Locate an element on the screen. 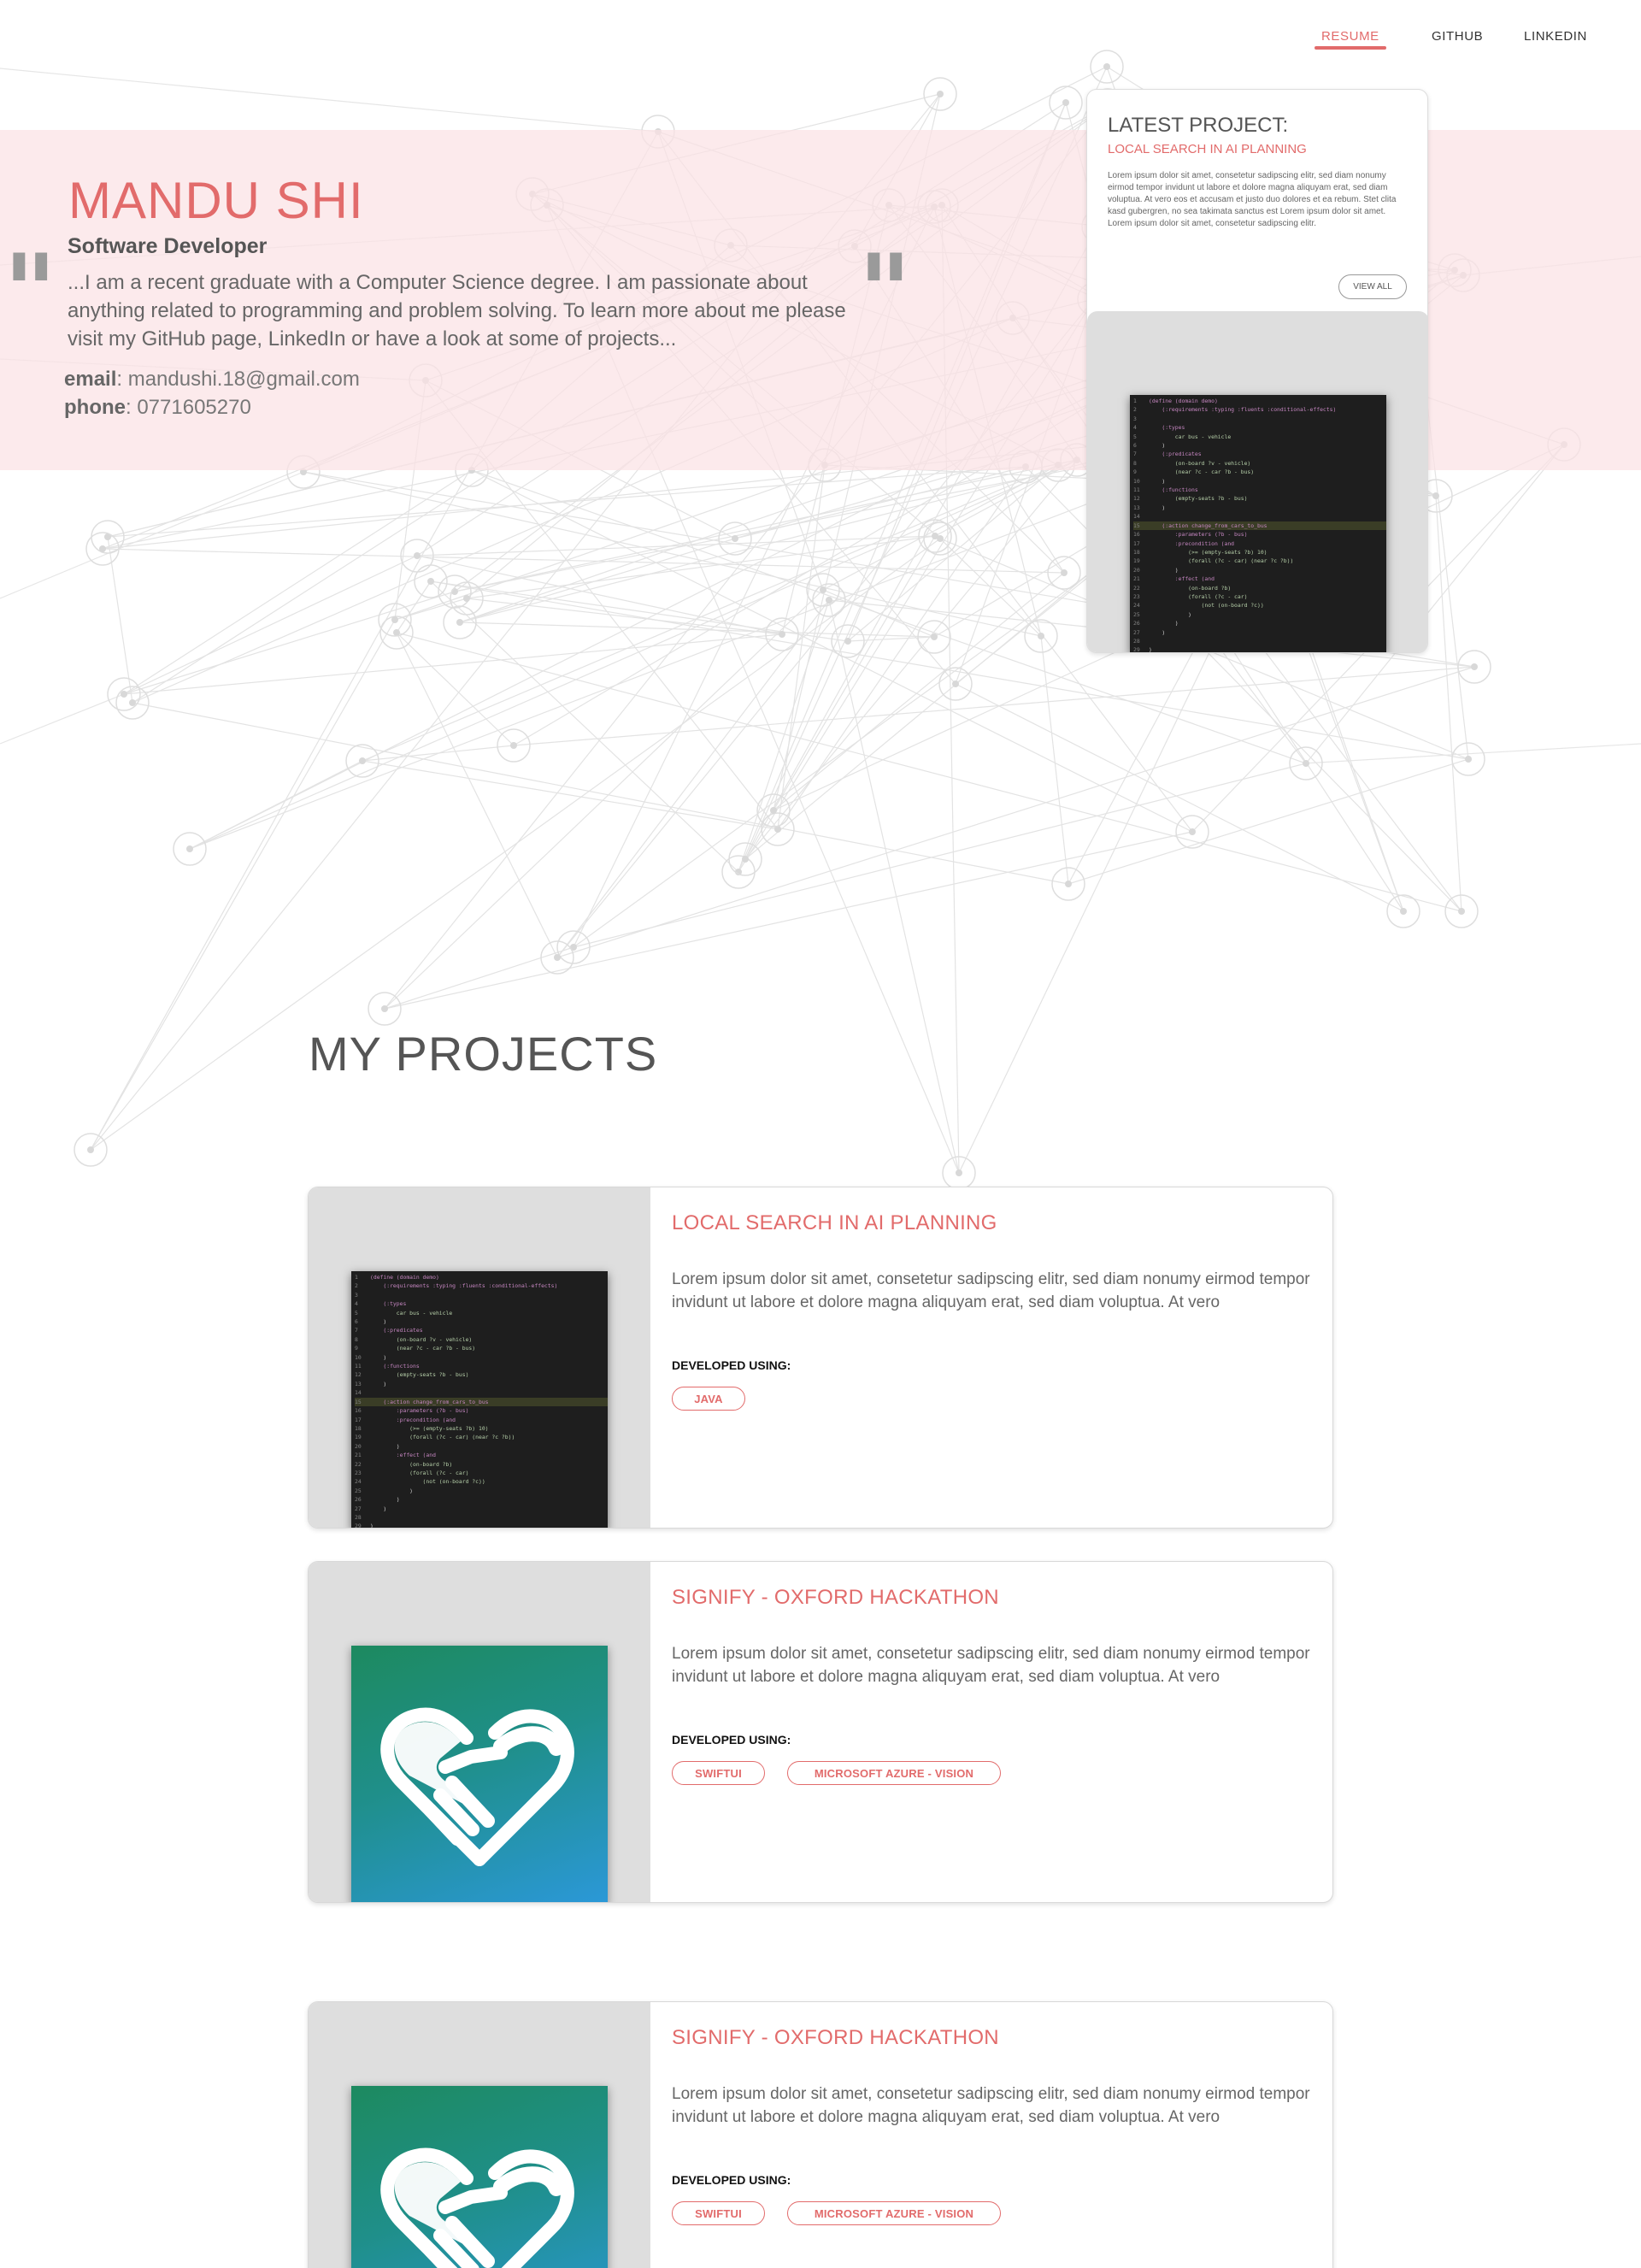 This screenshot has height=2268, width=1641. nav-linkedin: LINKEDIN is located at coordinates (1556, 36).